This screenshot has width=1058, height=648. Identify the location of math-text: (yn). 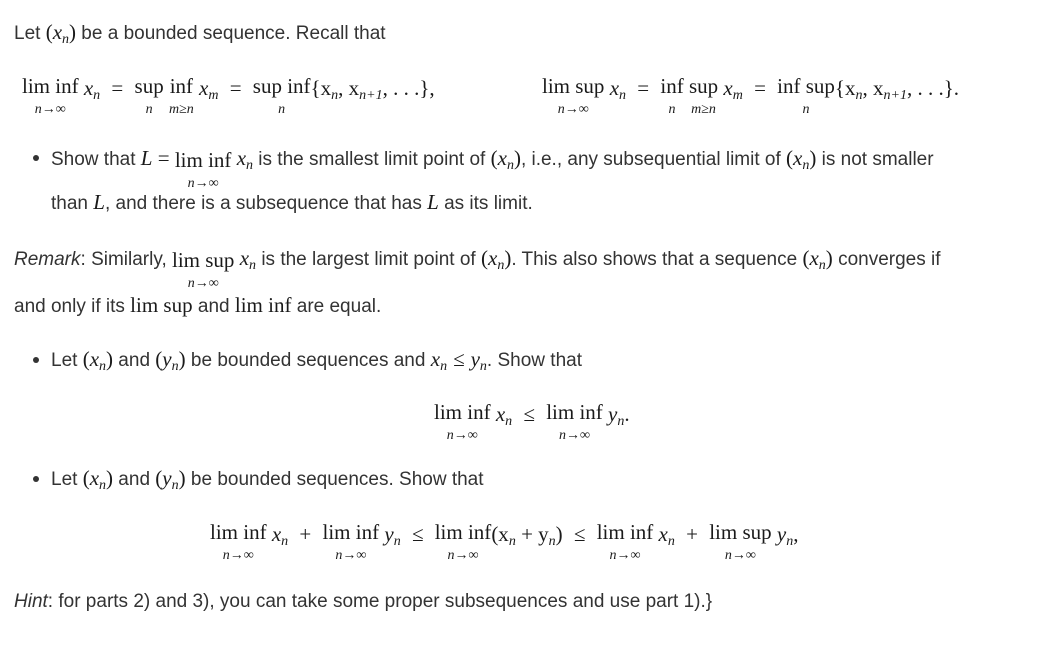
(170, 360).